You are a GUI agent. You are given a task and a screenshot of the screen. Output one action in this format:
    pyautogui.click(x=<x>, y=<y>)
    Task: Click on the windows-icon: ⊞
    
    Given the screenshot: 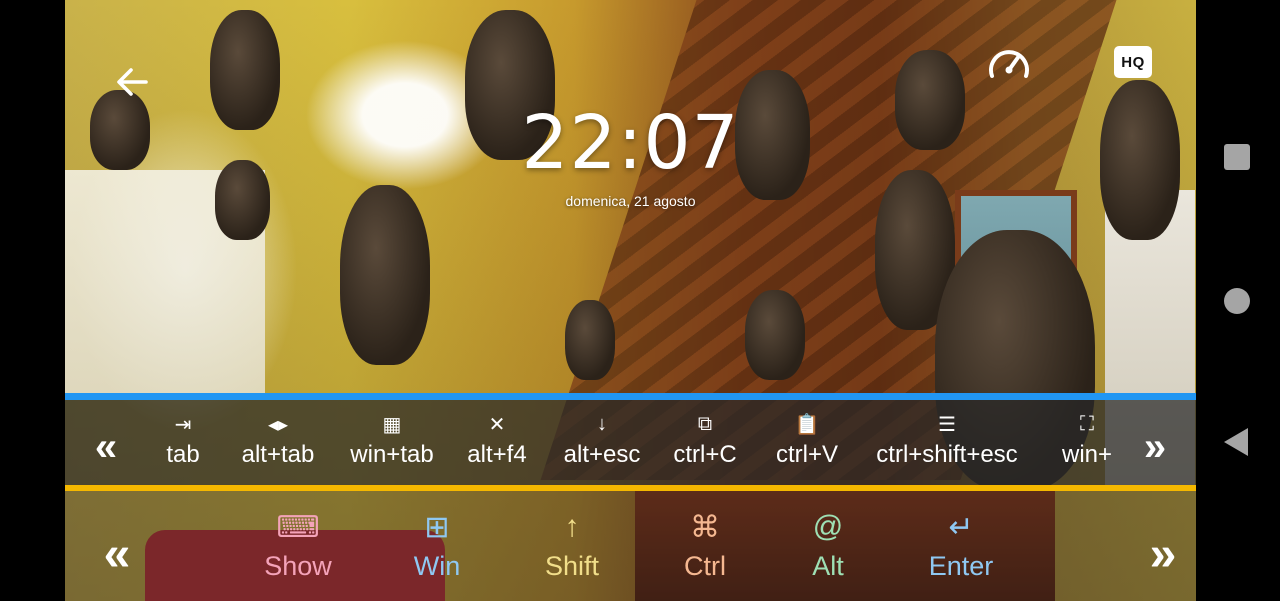 What is the action you would take?
    pyautogui.click(x=437, y=527)
    